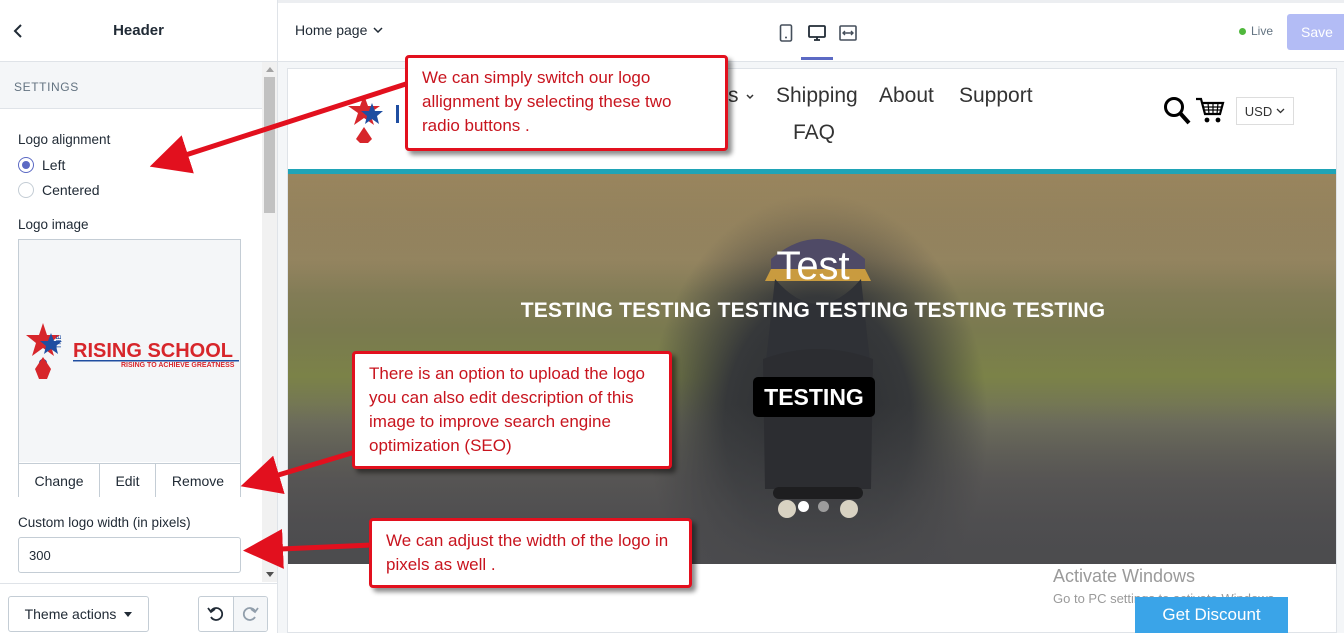  I want to click on store-logo-icon, so click(379, 118).